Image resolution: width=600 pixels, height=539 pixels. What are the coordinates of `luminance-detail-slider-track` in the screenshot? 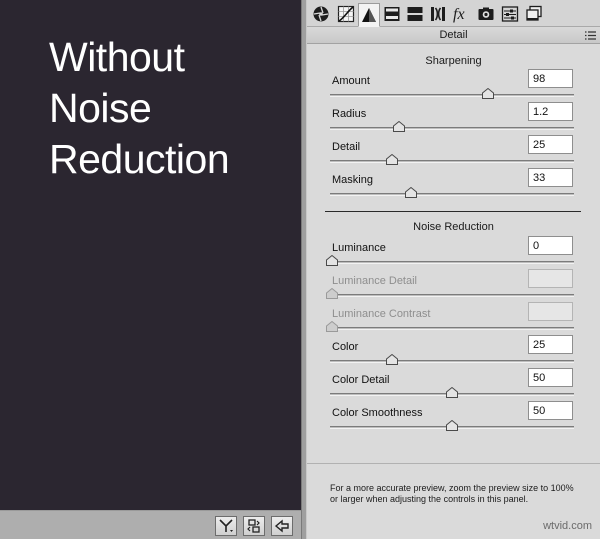 It's located at (452, 295).